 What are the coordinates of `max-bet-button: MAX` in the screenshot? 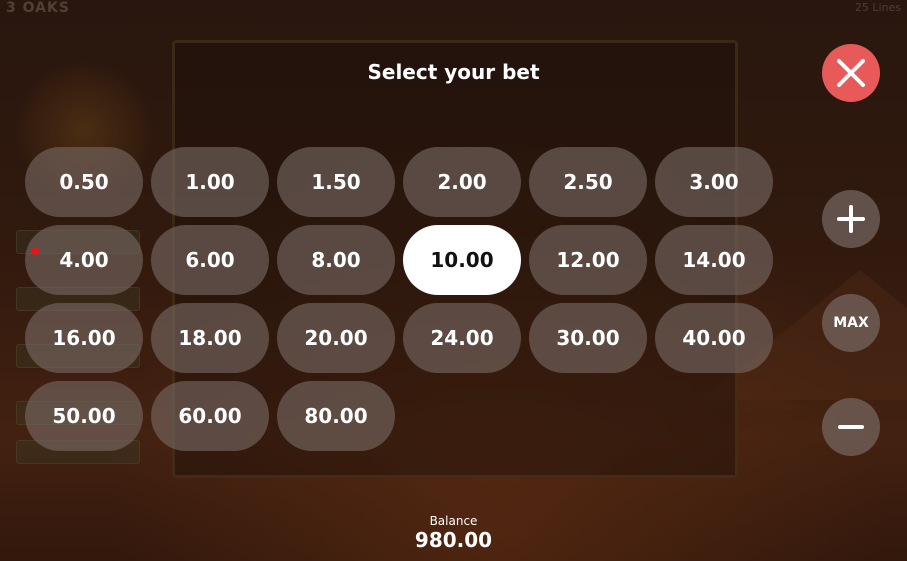 It's located at (851, 323).